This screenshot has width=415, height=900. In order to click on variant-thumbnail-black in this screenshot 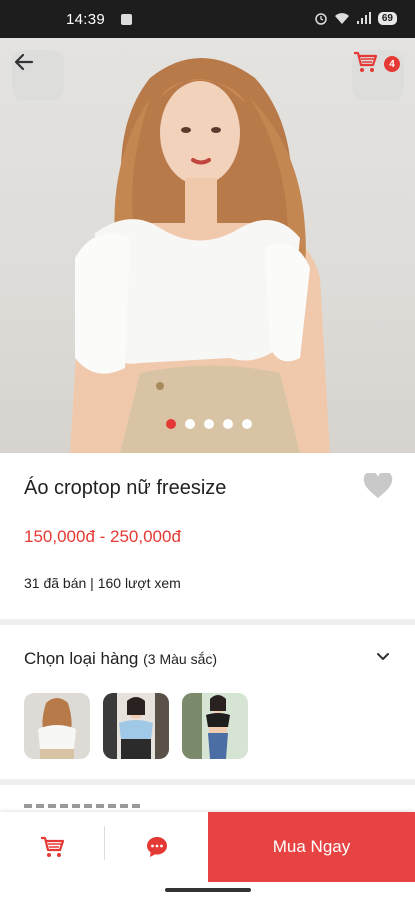, I will do `click(215, 726)`.